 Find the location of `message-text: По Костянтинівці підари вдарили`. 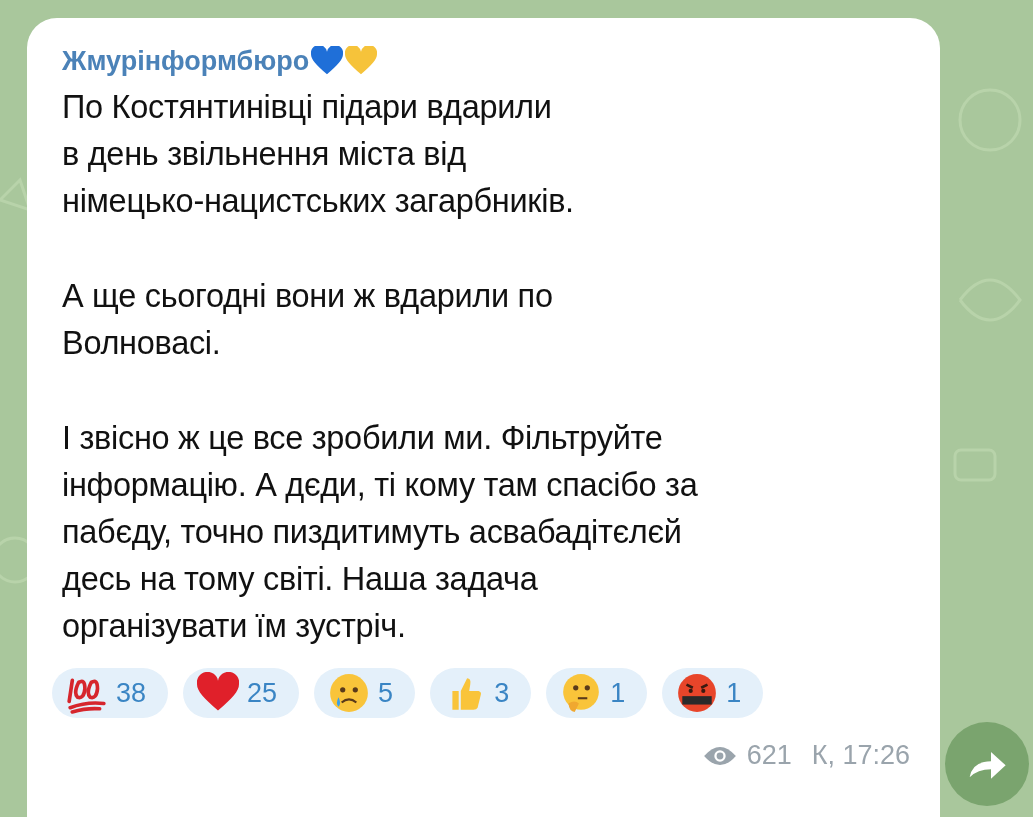

message-text: По Костянтинівці підари вдарили is located at coordinates (307, 107).